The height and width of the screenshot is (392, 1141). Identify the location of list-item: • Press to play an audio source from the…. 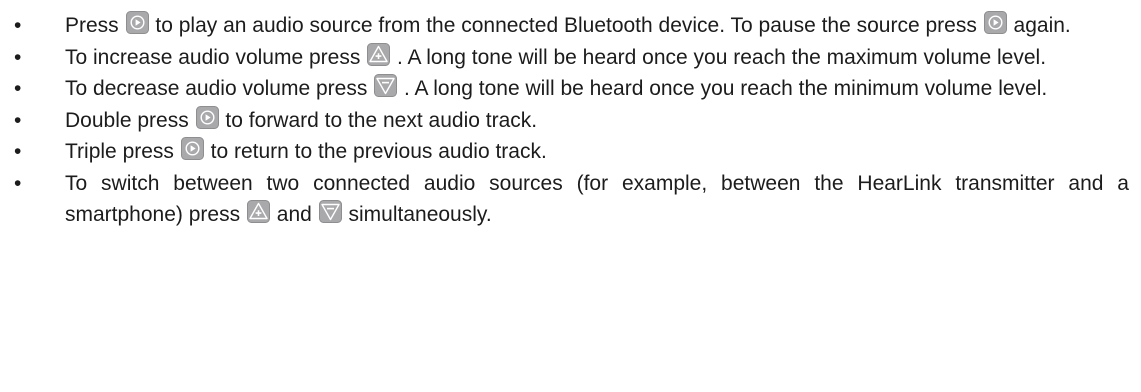
(564, 26).